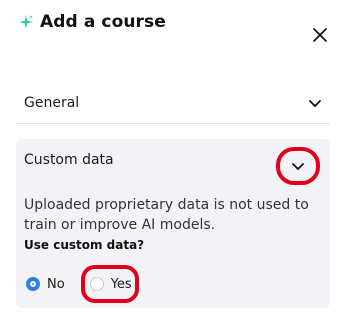 The width and height of the screenshot is (346, 320). Describe the element at coordinates (103, 22) in the screenshot. I see `dialog-title: Add a course` at that location.